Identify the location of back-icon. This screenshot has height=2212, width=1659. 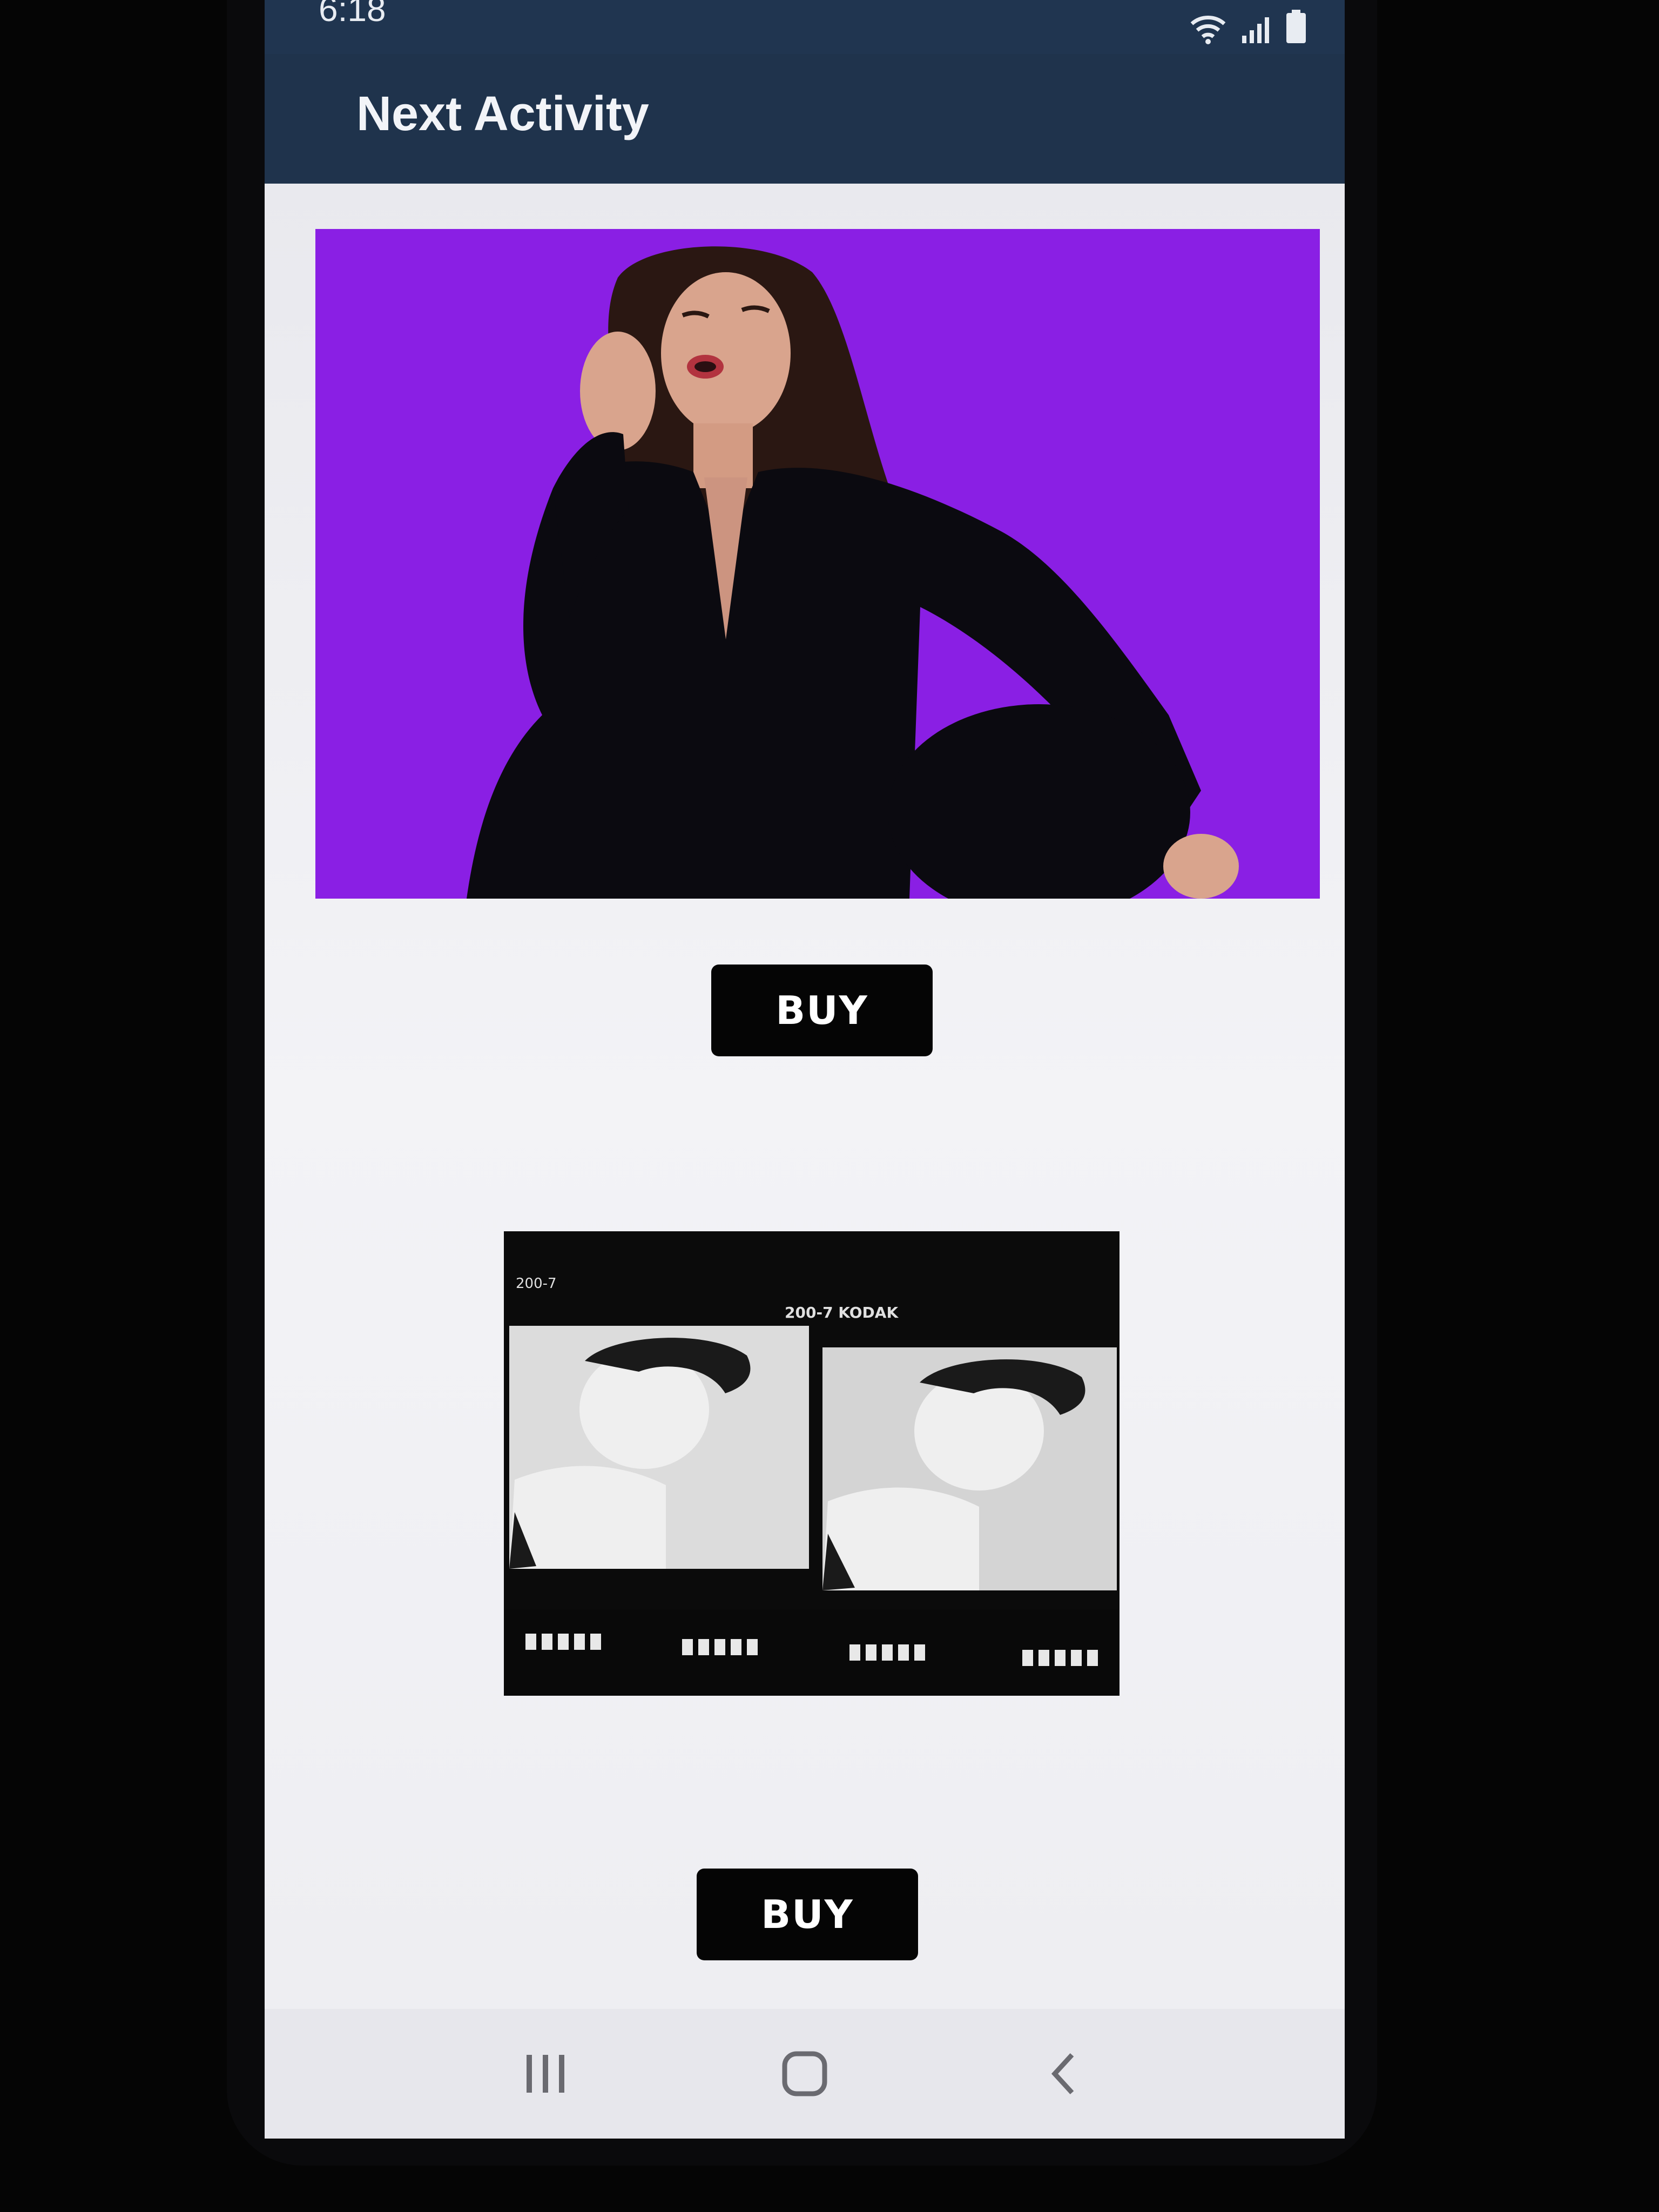
(1063, 2073).